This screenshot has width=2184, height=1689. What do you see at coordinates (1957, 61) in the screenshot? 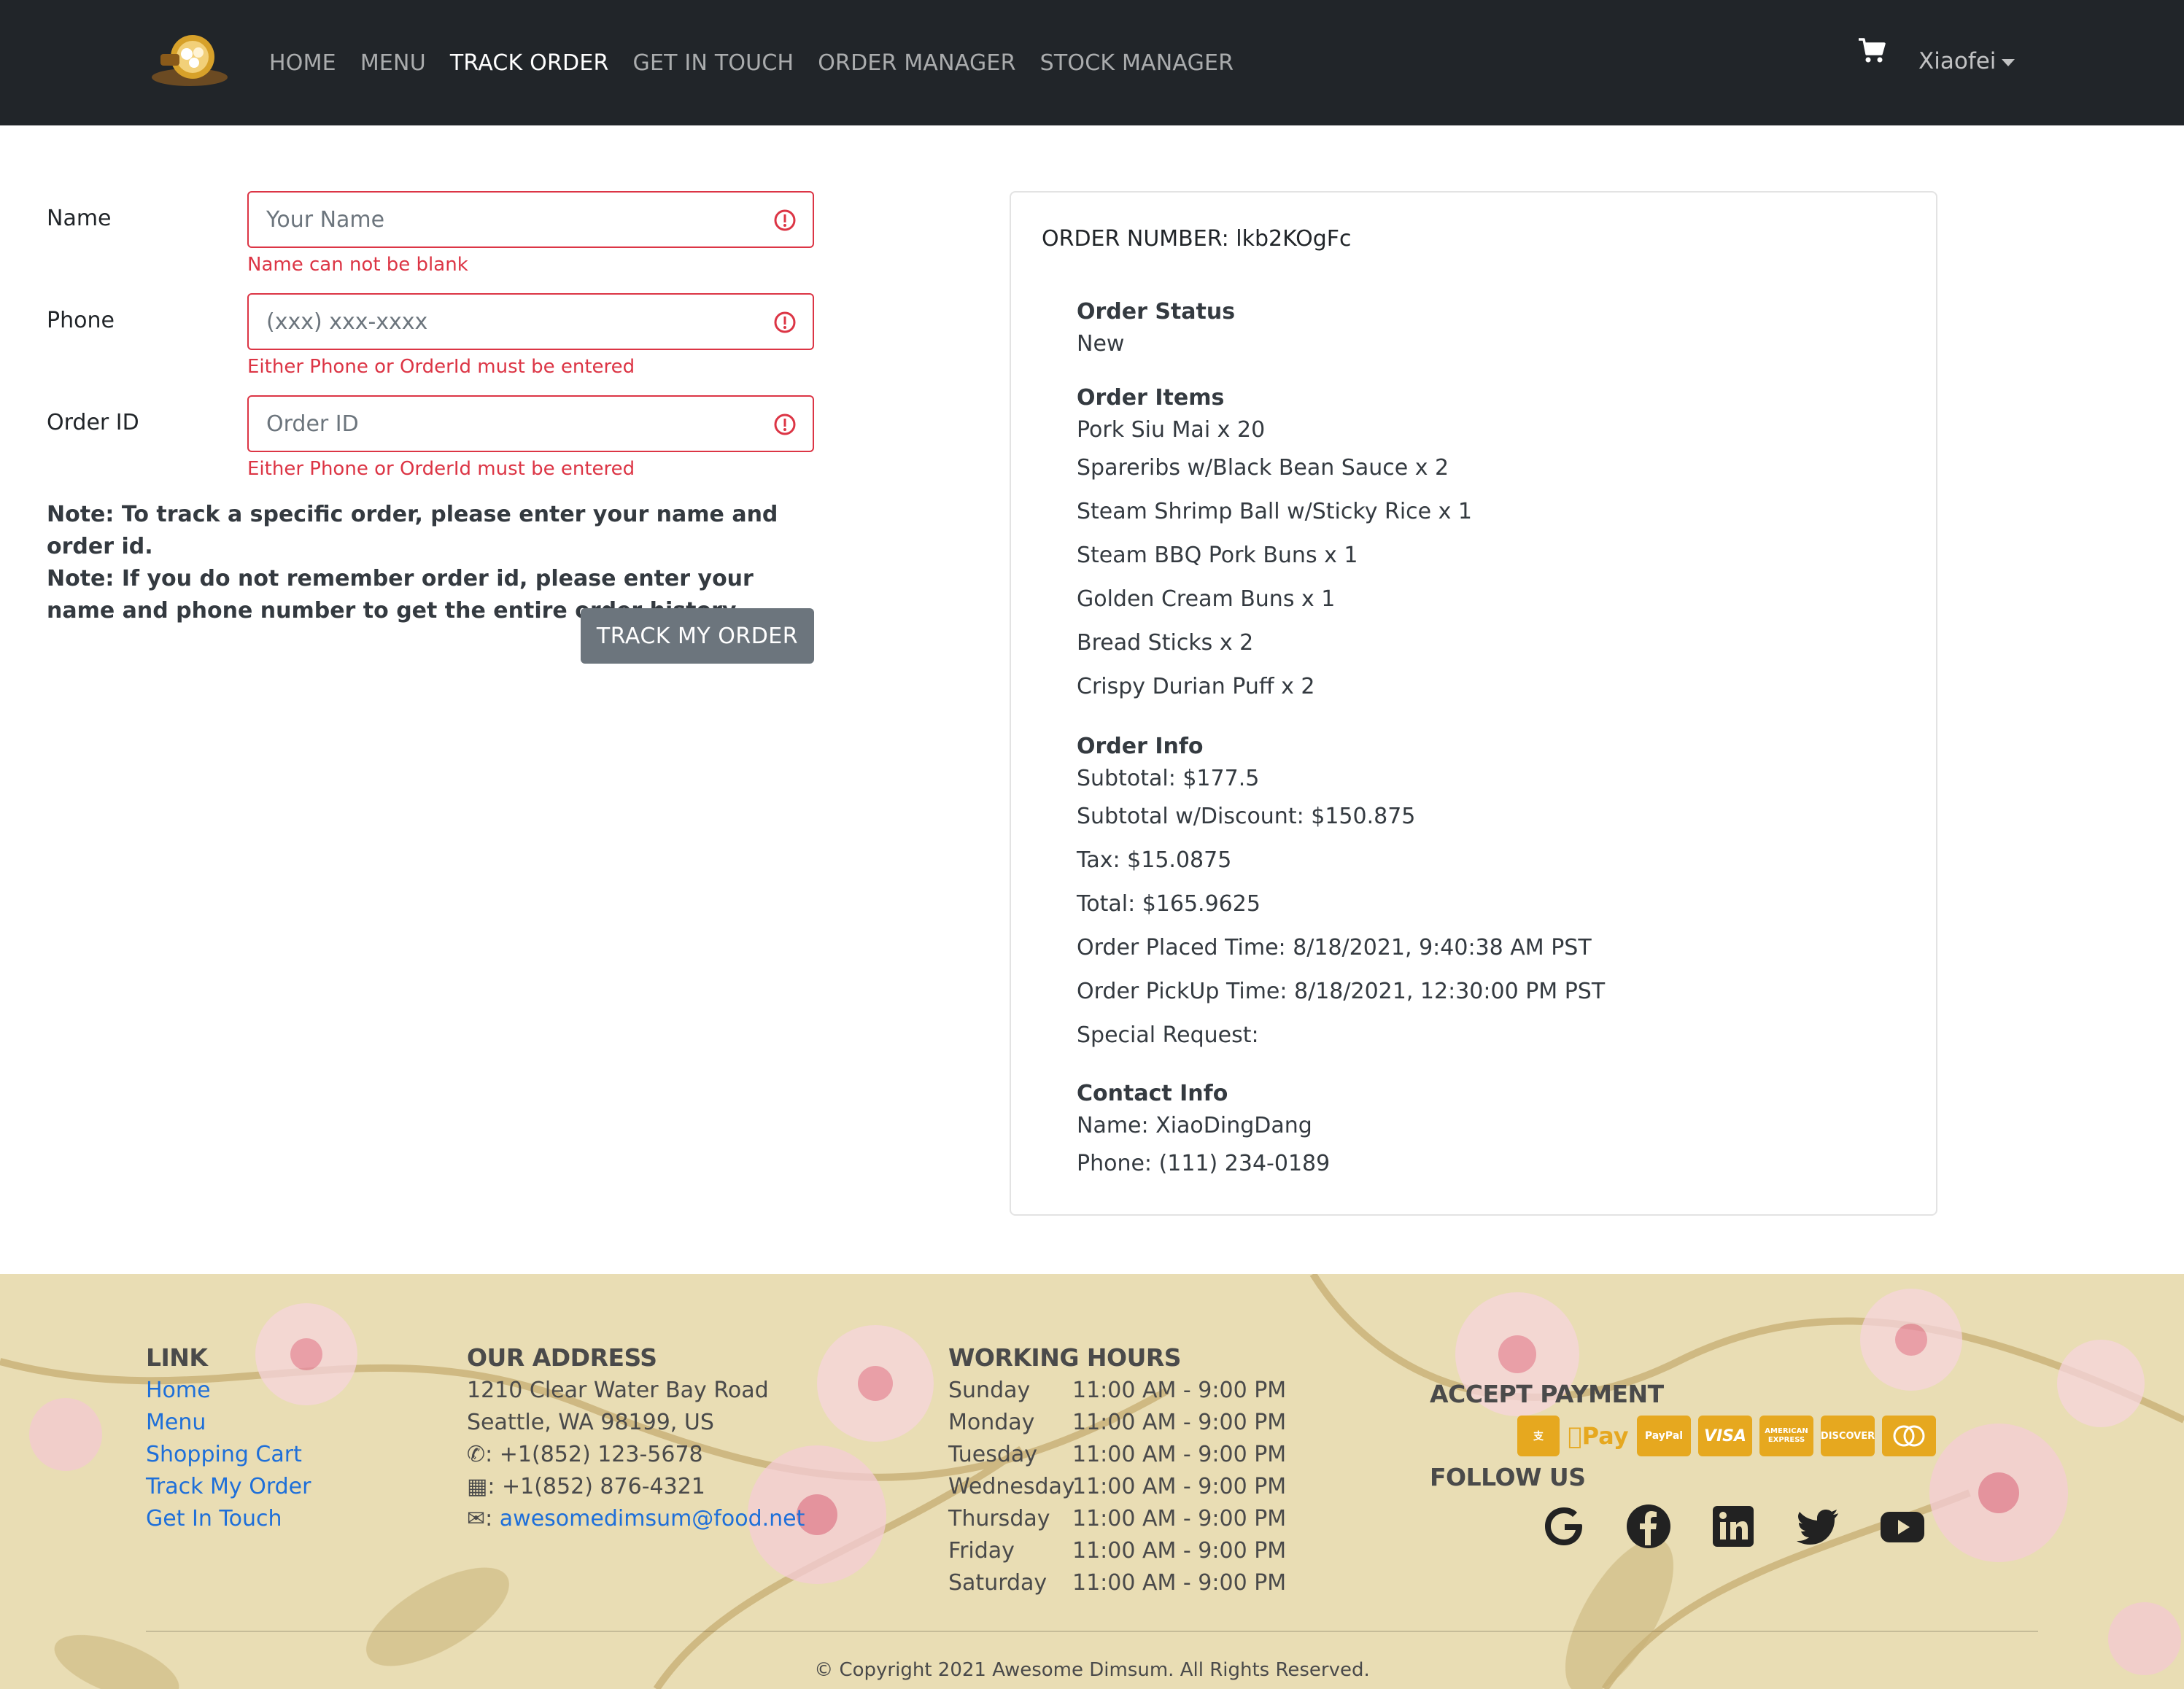
I see `user-name: Xiaofei` at bounding box center [1957, 61].